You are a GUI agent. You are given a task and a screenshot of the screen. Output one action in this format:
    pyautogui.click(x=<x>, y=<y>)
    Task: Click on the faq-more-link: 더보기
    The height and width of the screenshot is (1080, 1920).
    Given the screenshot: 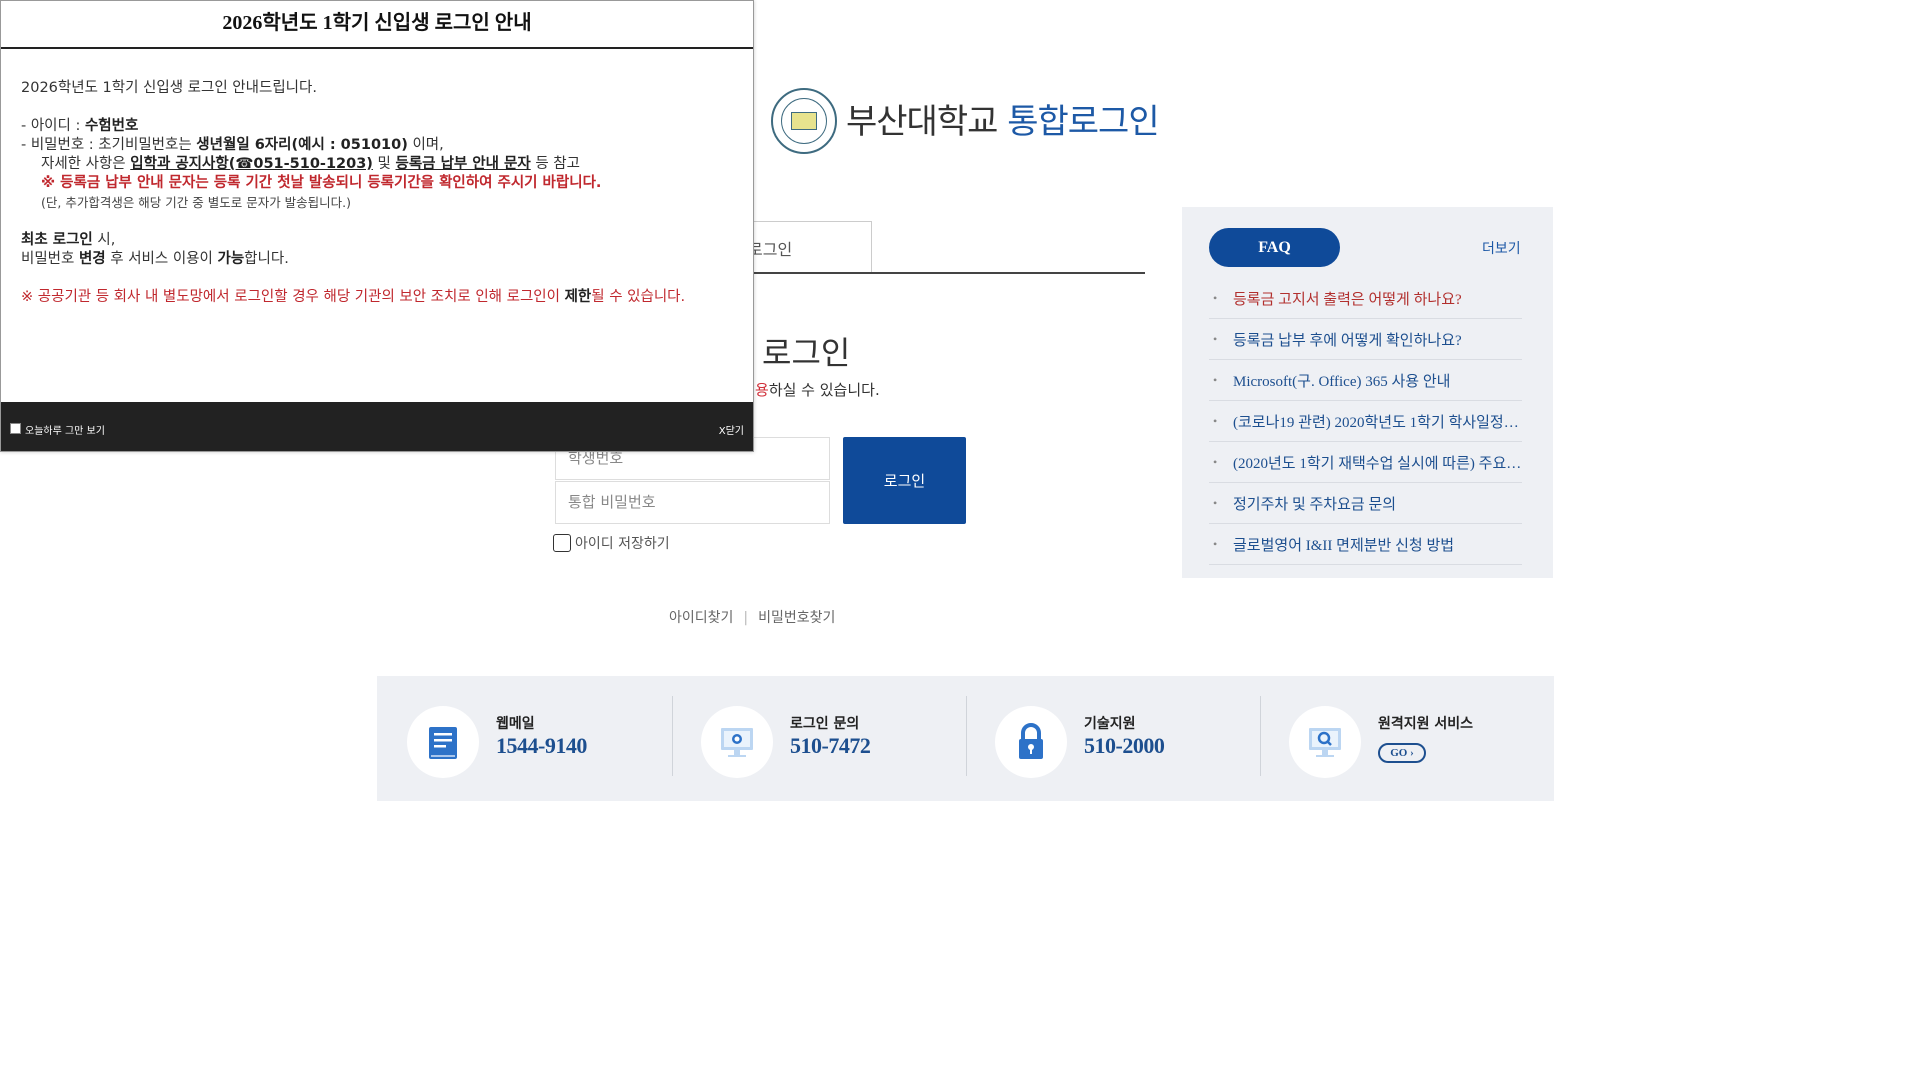 What is the action you would take?
    pyautogui.click(x=1501, y=248)
    